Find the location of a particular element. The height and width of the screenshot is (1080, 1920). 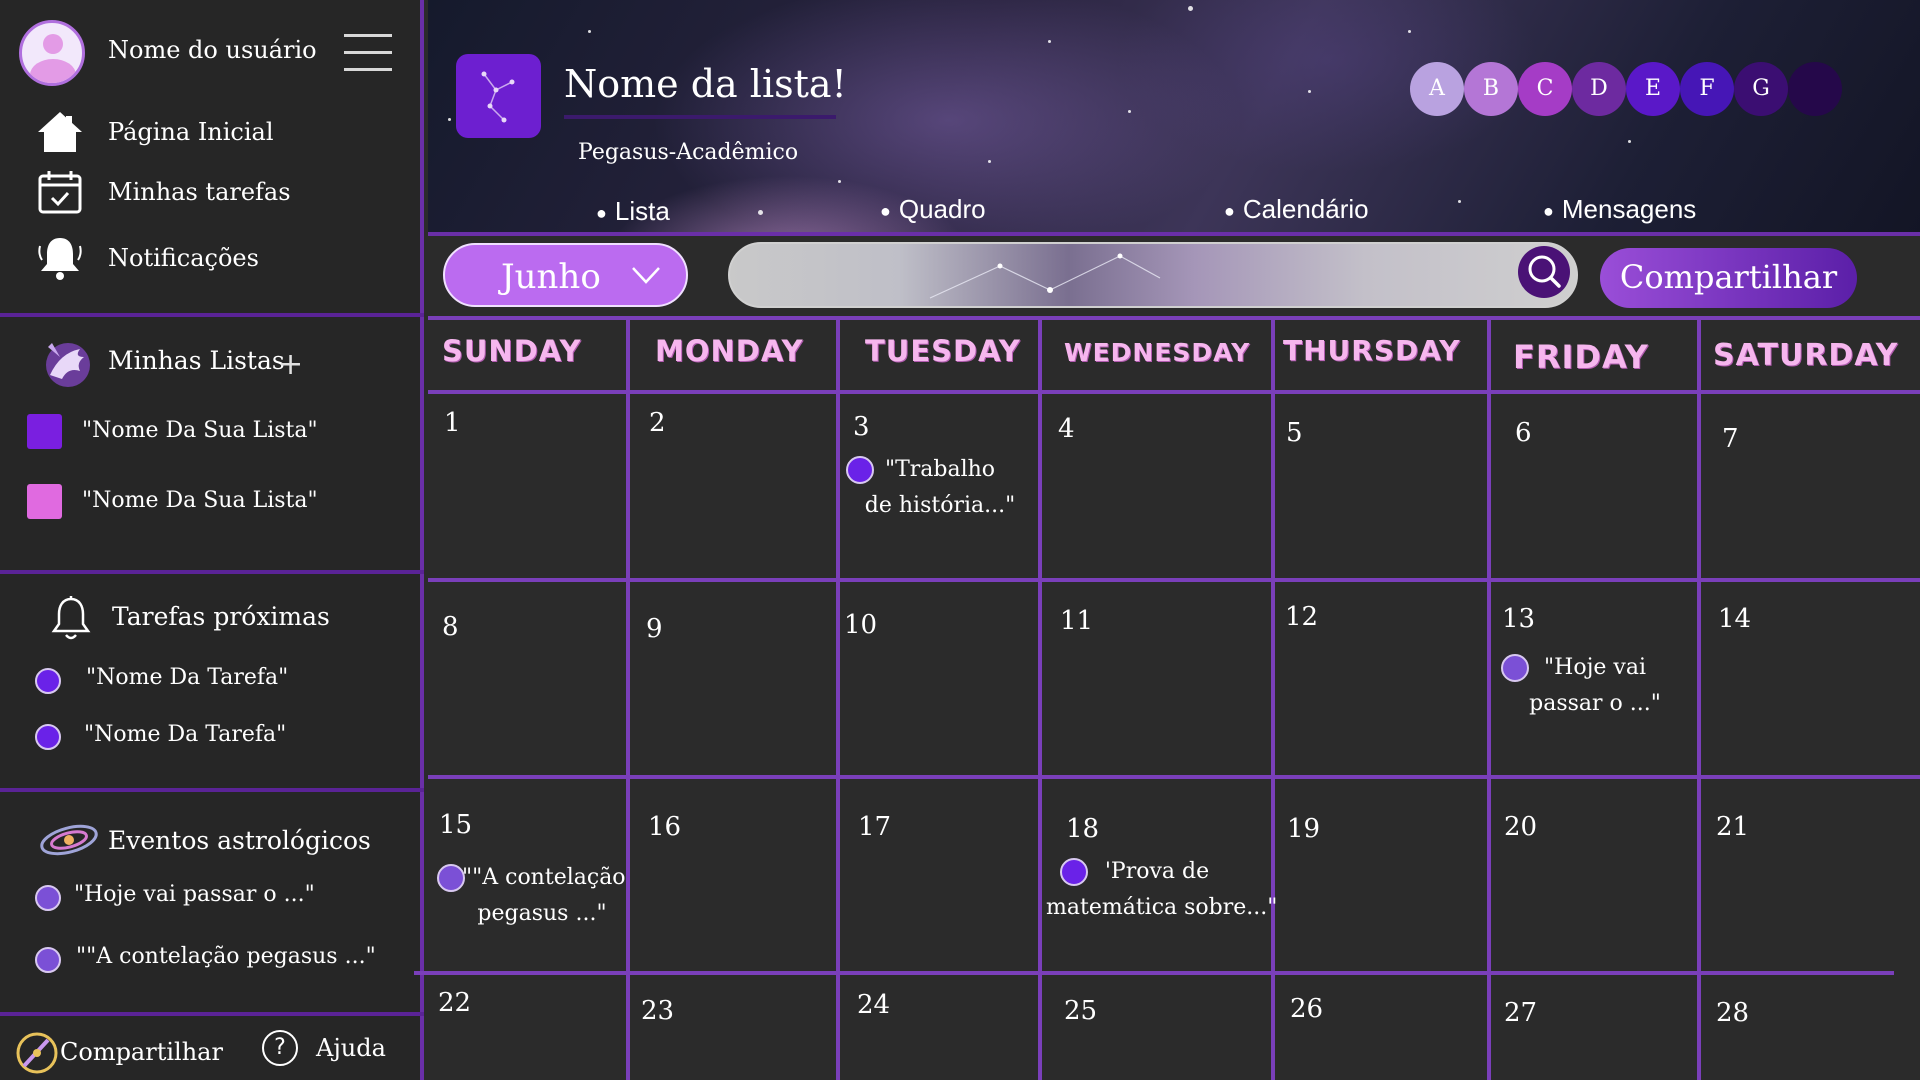

title-underline is located at coordinates (700, 117).